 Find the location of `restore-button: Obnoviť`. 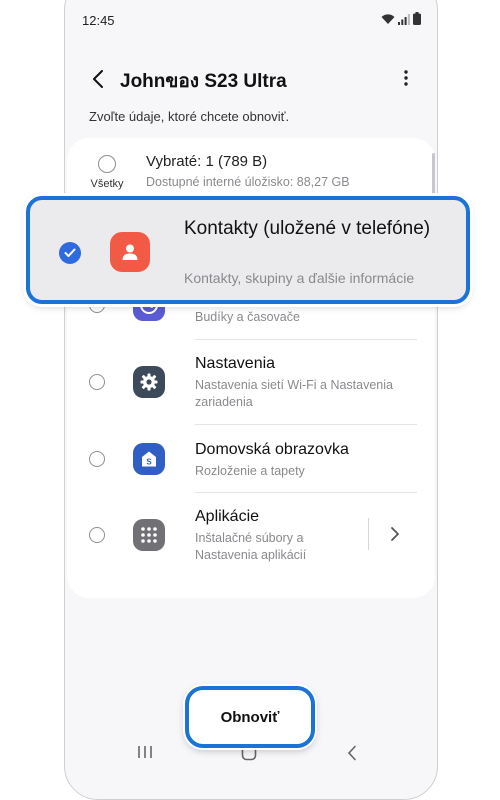

restore-button: Obnoviť is located at coordinates (250, 717).